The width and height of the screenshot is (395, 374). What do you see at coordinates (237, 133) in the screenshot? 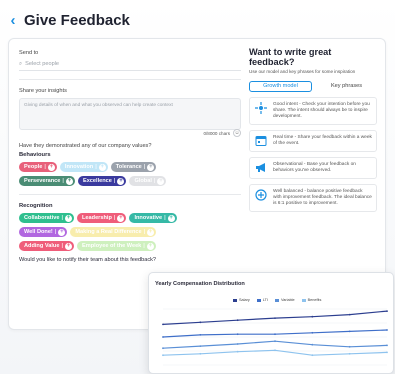
I see `emoji-icon: ☺` at bounding box center [237, 133].